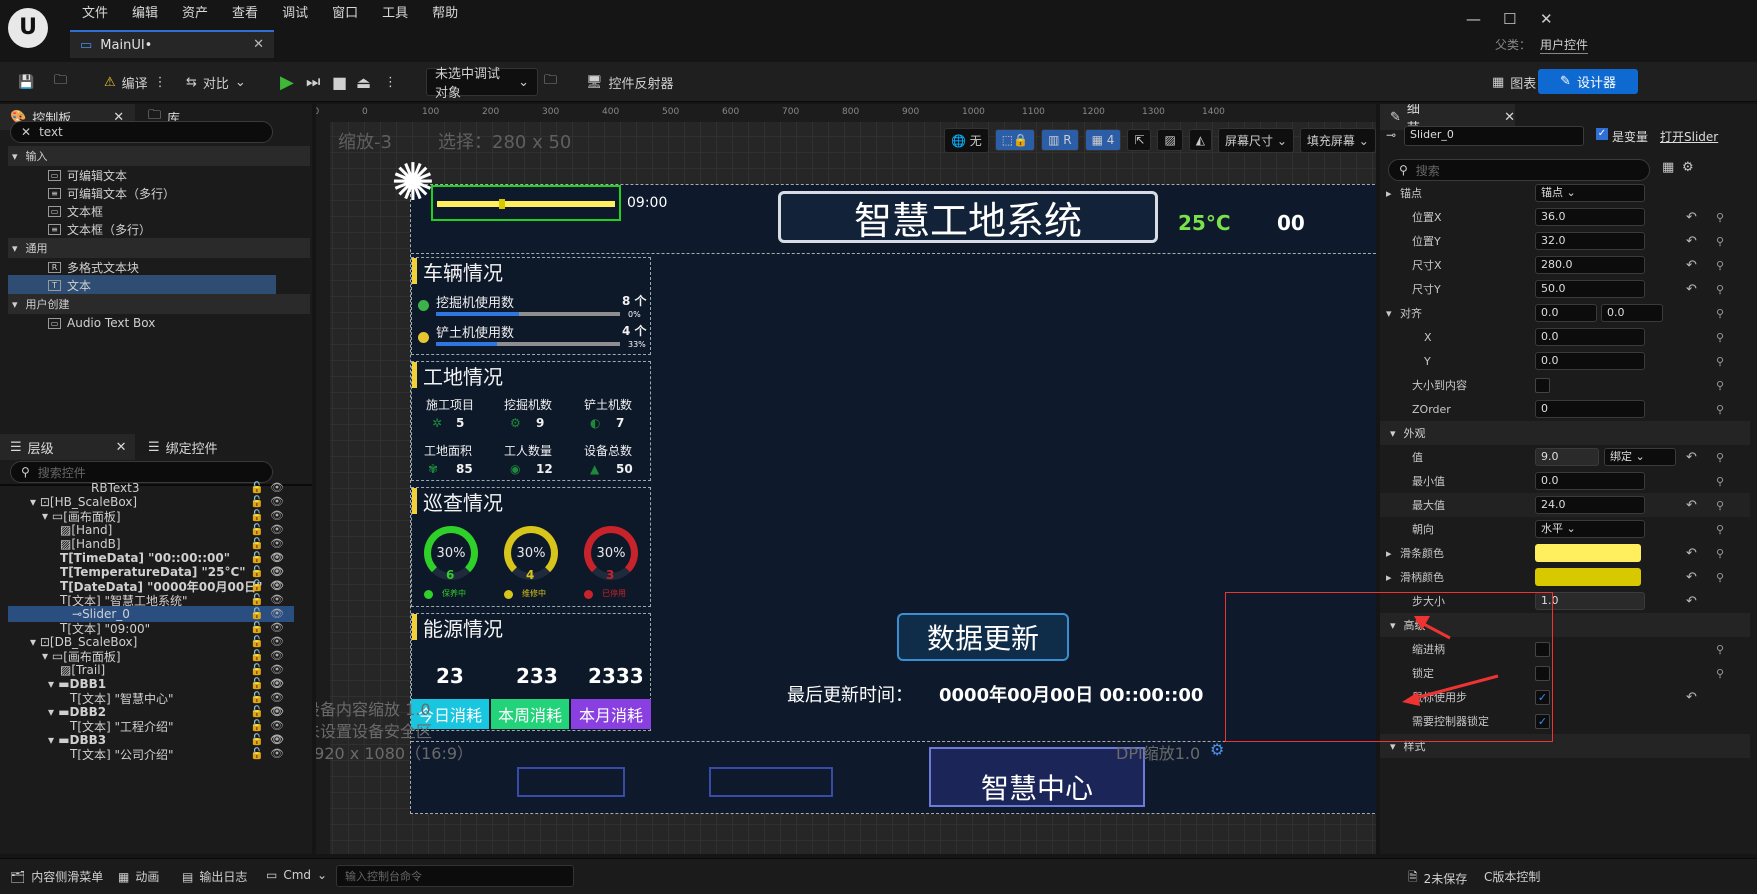 The image size is (1757, 894). What do you see at coordinates (245, 14) in the screenshot?
I see `menu-view: 查看` at bounding box center [245, 14].